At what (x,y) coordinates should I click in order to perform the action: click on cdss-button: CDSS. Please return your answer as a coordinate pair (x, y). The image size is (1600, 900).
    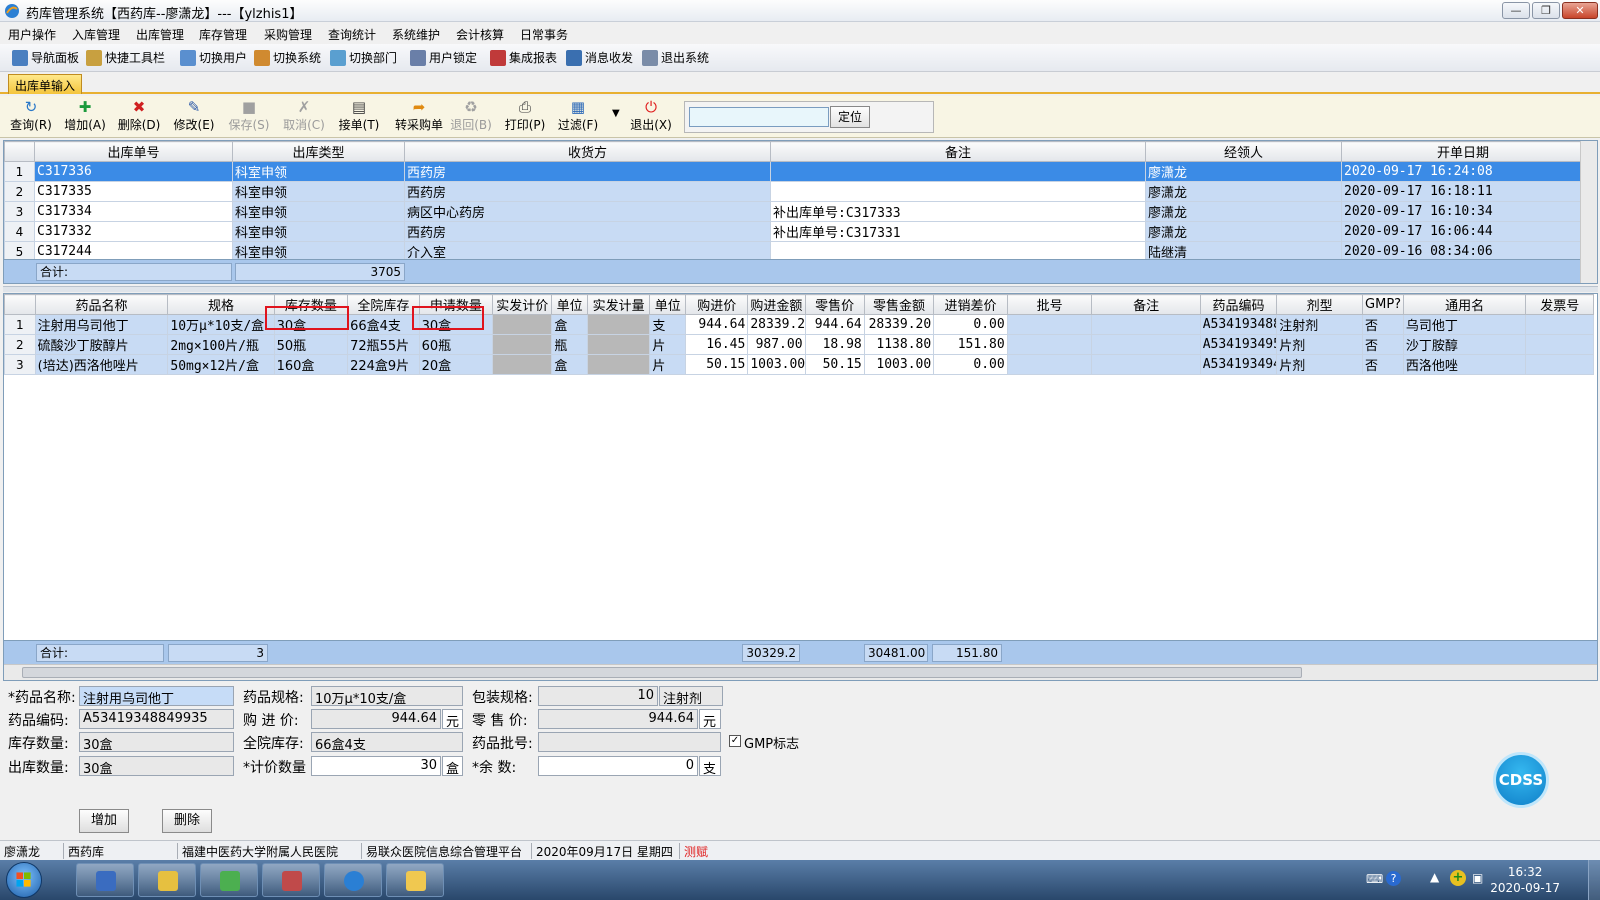
    Looking at the image, I should click on (1521, 780).